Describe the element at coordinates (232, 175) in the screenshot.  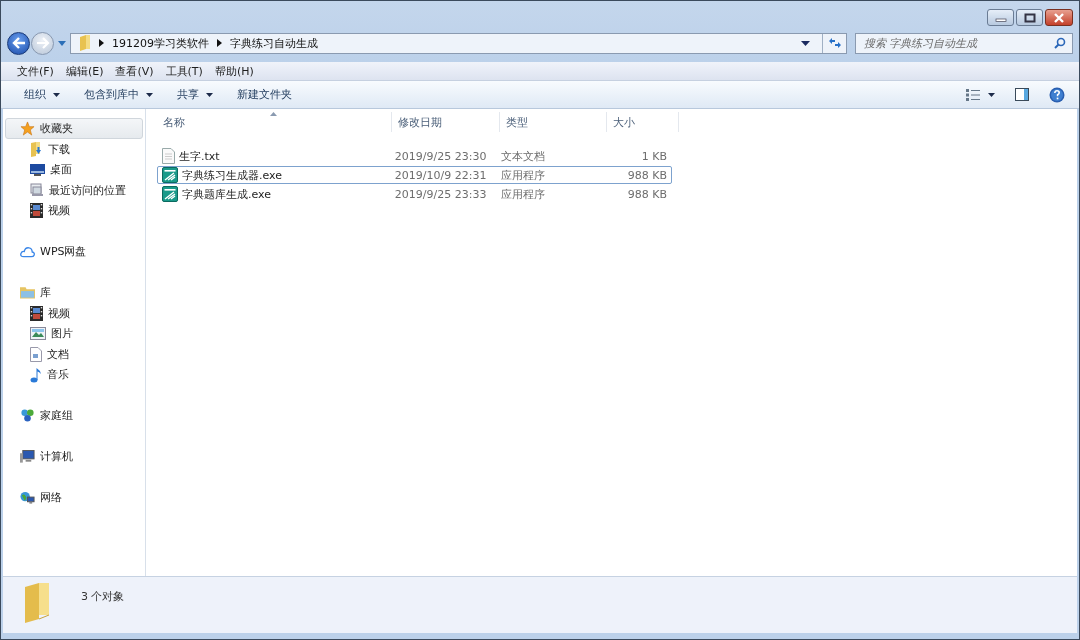
I see `file-name: 字典练习生成器.exe` at that location.